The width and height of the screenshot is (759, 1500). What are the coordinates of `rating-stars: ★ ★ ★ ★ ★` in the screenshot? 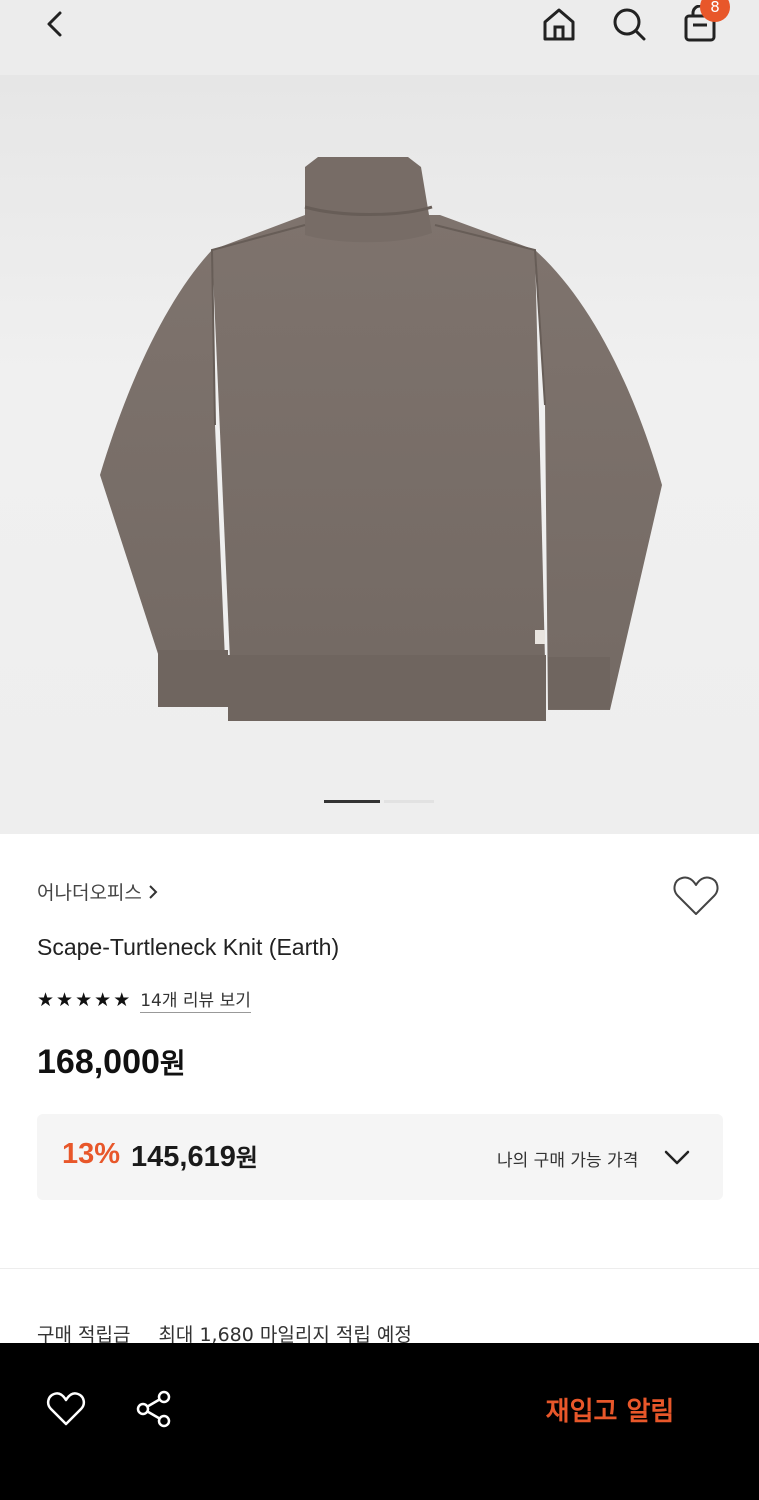 It's located at (83, 1000).